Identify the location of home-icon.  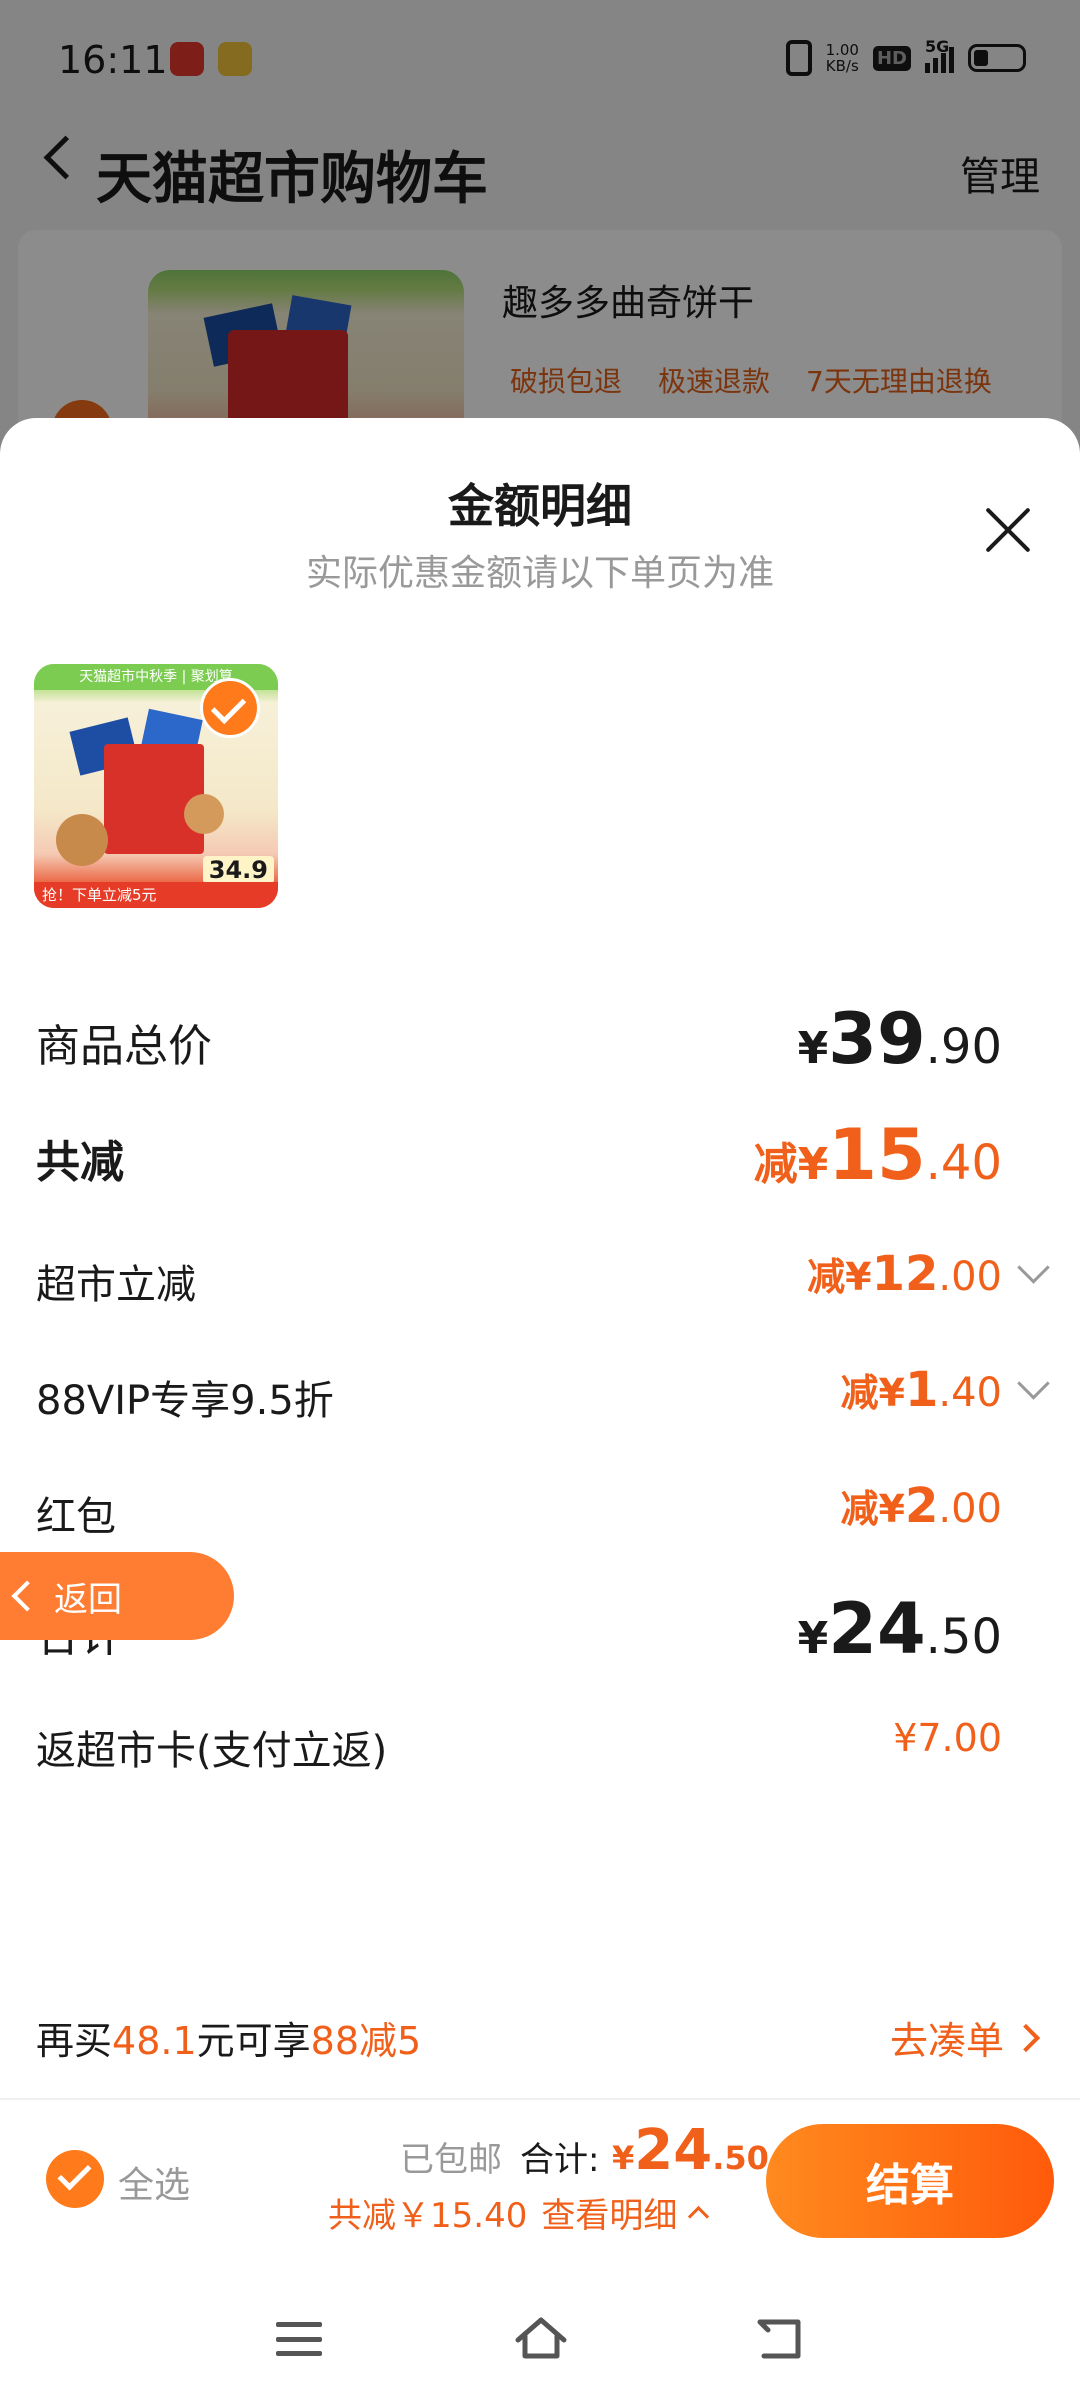
(541, 2338).